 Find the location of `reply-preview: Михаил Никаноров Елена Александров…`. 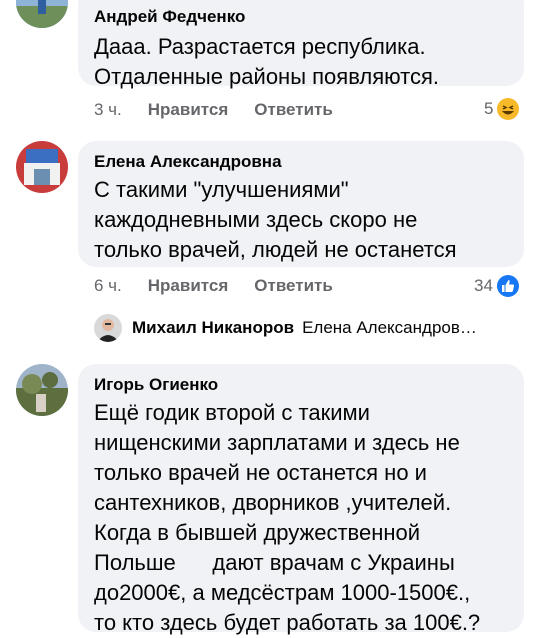

reply-preview: Михаил Никаноров Елена Александров… is located at coordinates (285, 328).